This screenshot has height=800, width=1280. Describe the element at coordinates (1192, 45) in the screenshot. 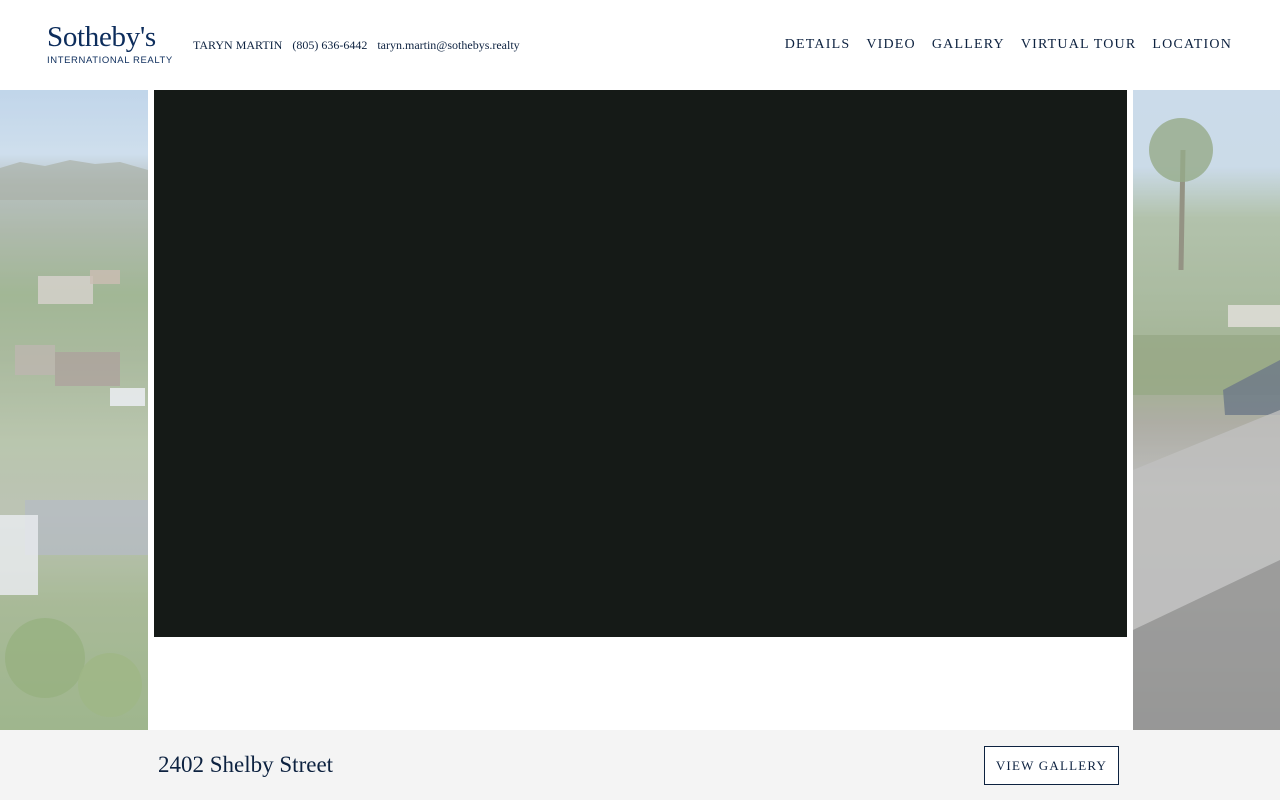

I see `nav-location: LOCATION` at that location.